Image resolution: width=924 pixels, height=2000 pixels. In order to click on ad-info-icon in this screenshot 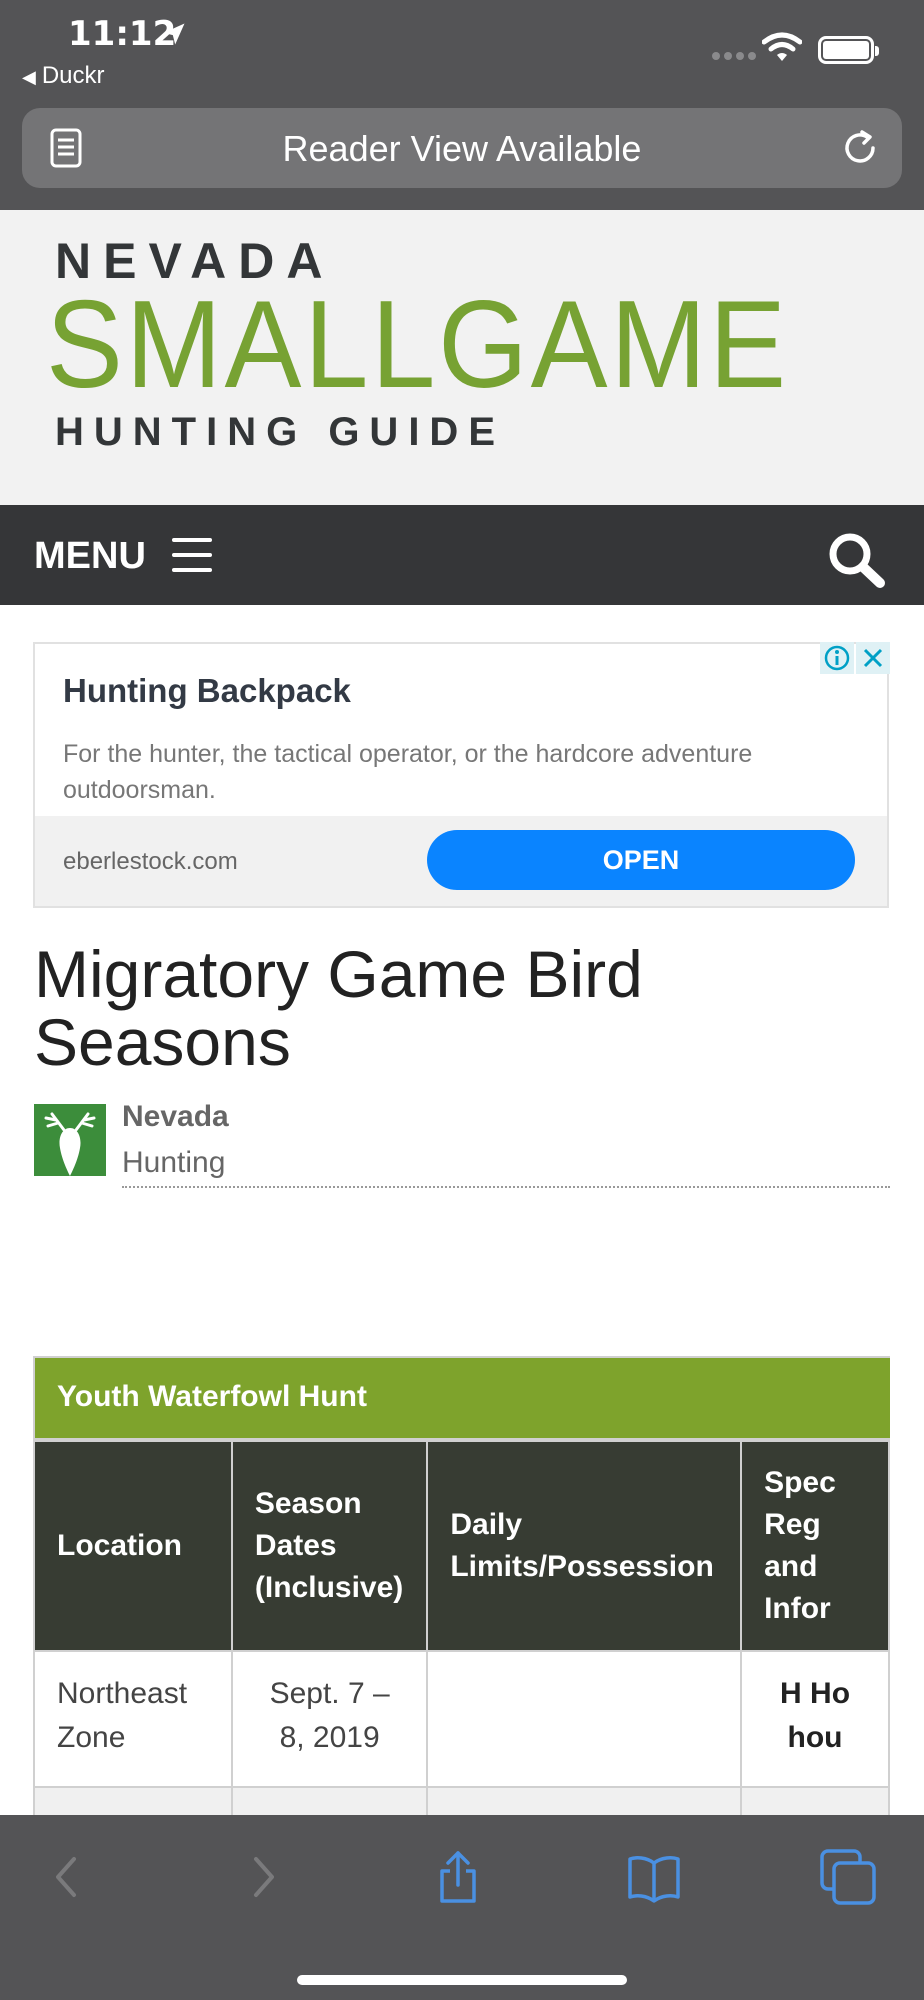, I will do `click(837, 658)`.